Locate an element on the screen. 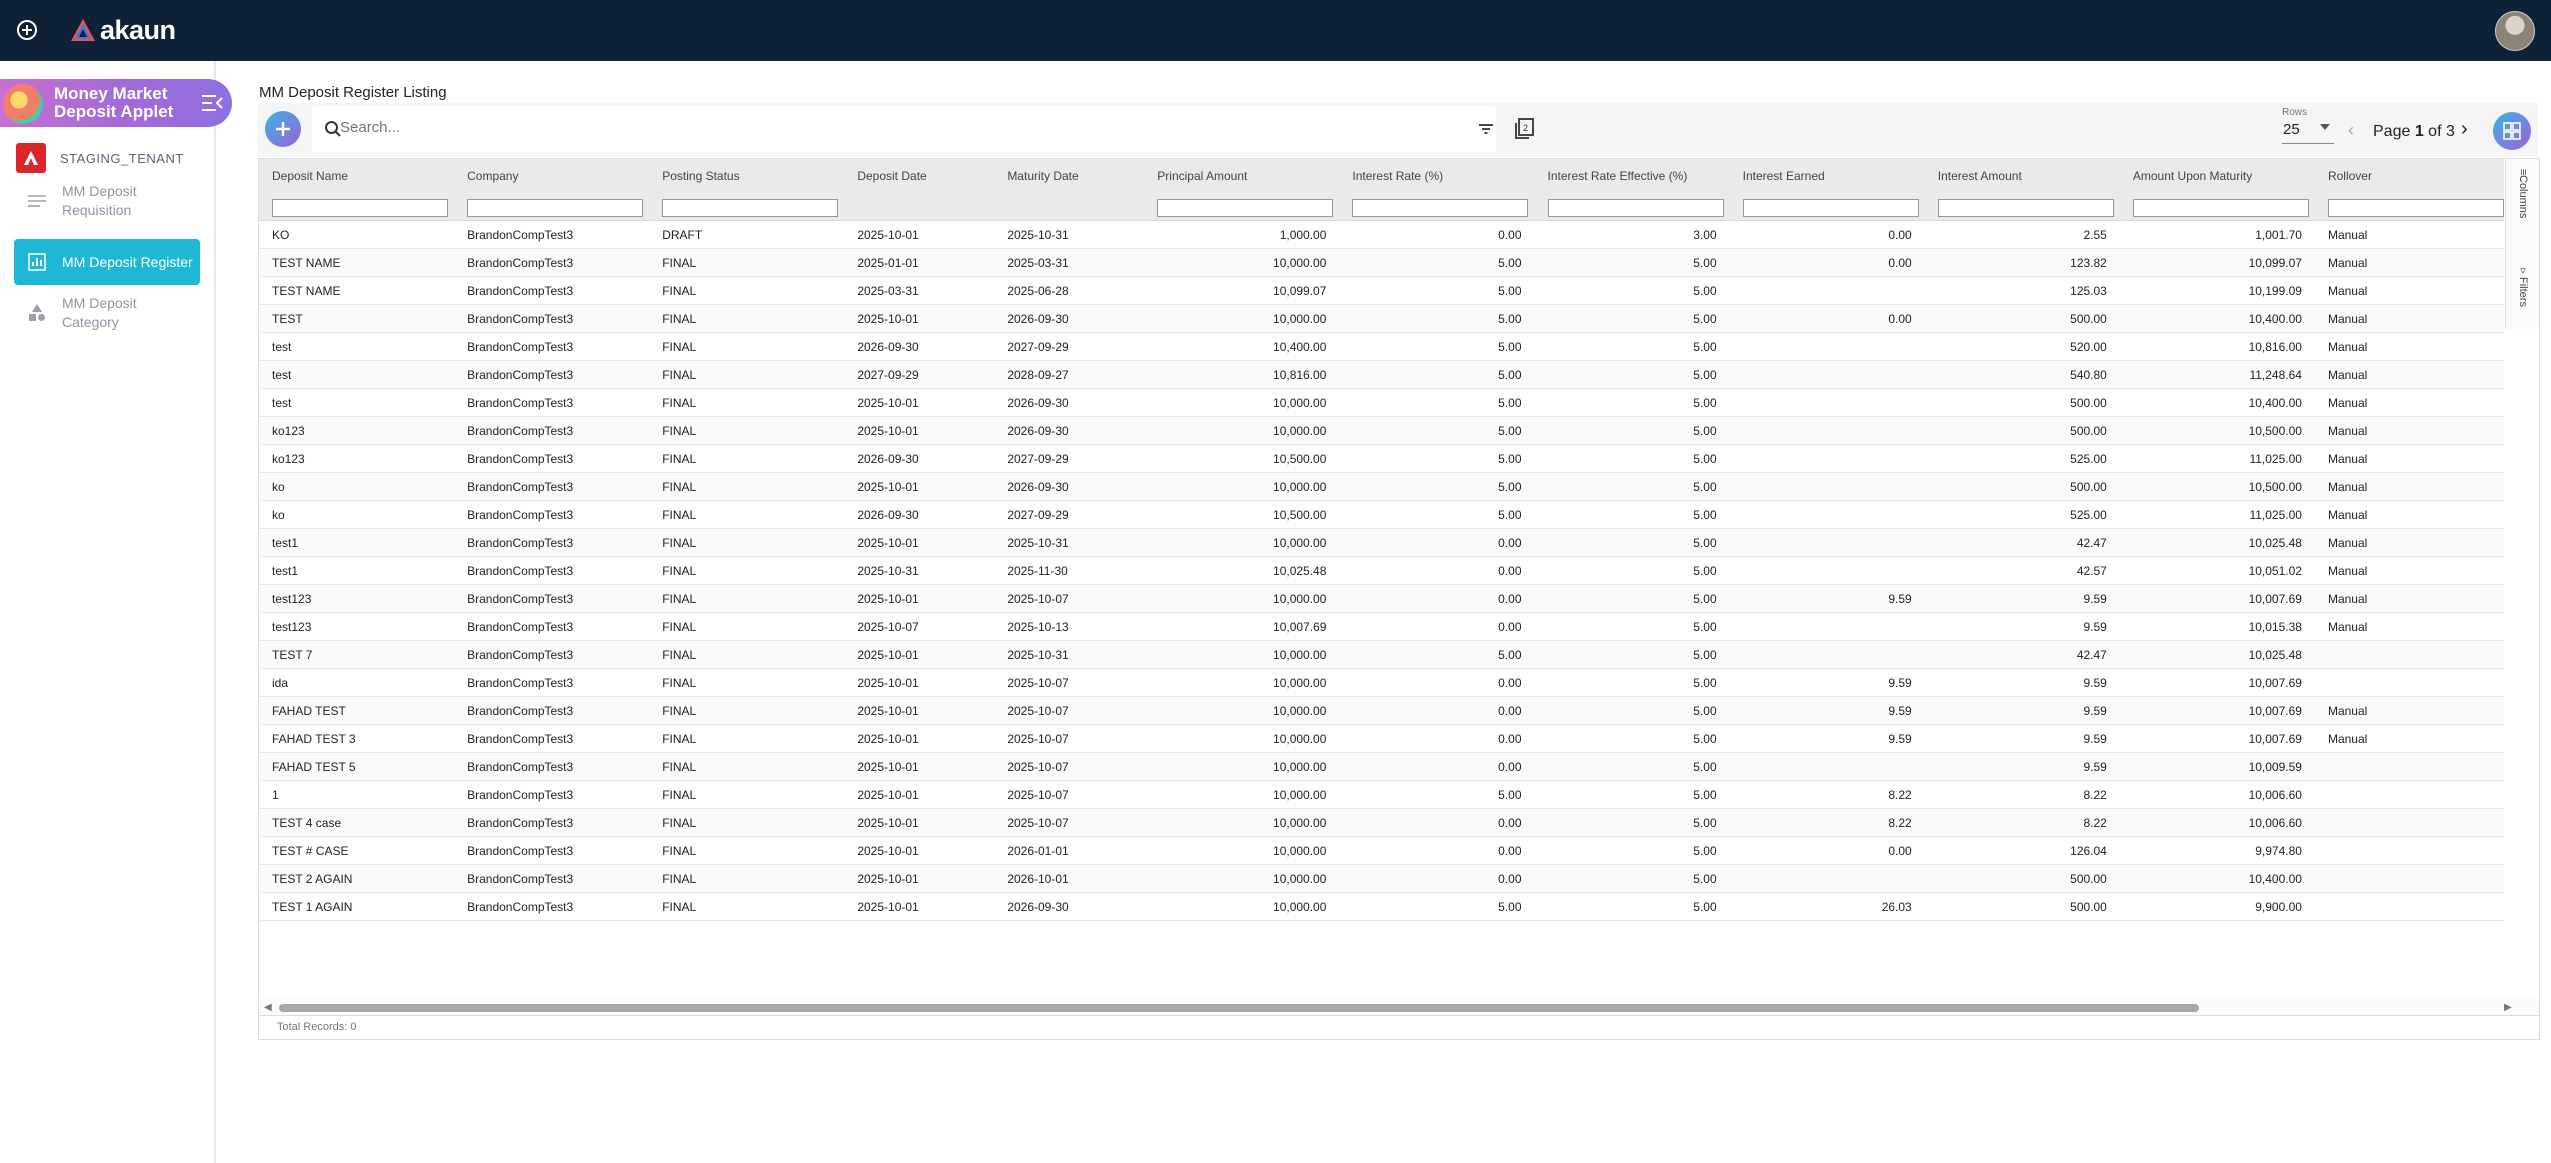 This screenshot has width=2551, height=1163. column-header: Interest Amount is located at coordinates (2022, 175).